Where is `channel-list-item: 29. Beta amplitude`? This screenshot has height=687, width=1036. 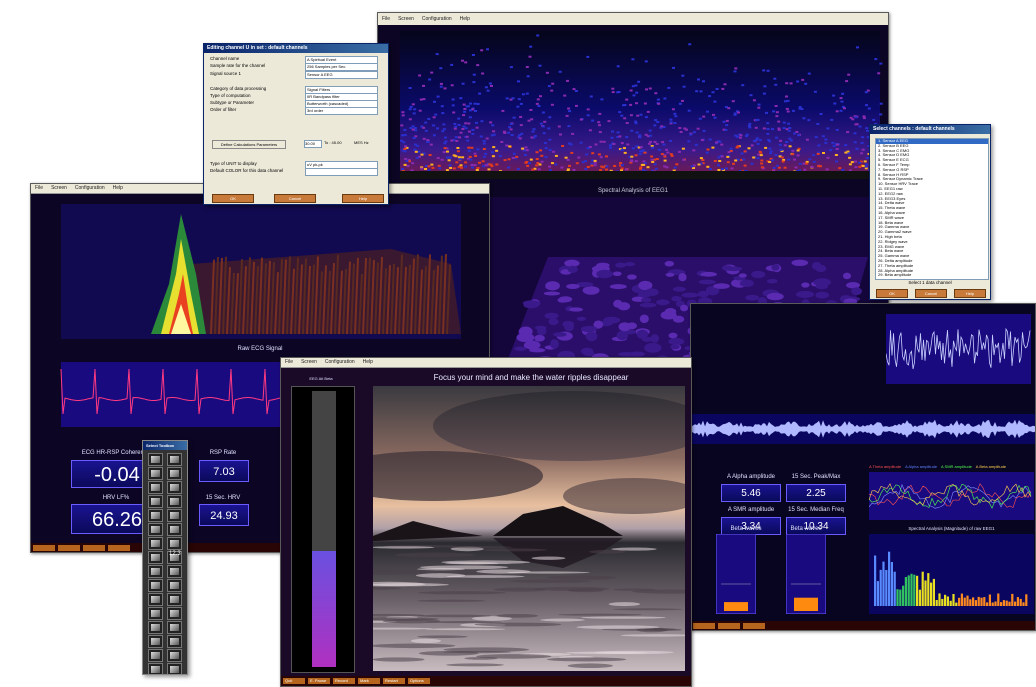
channel-list-item: 29. Beta amplitude is located at coordinates (932, 275).